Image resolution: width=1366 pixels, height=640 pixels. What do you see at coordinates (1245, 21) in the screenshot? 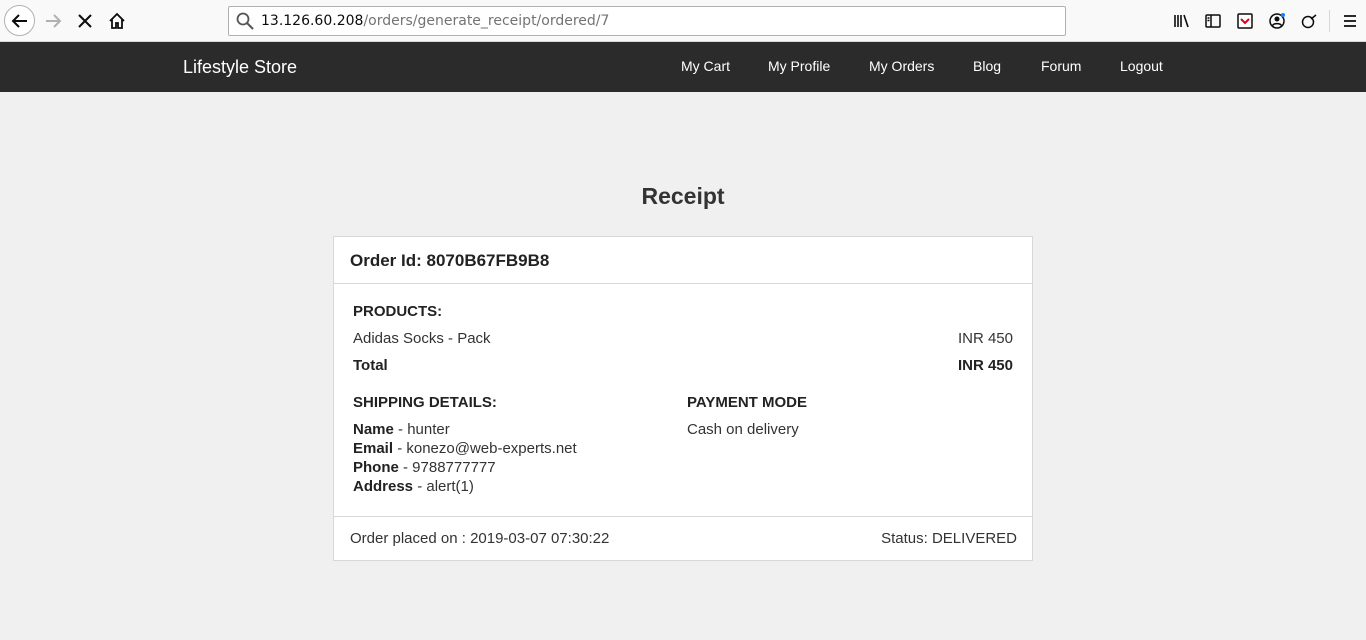
I see `pocket-icon` at bounding box center [1245, 21].